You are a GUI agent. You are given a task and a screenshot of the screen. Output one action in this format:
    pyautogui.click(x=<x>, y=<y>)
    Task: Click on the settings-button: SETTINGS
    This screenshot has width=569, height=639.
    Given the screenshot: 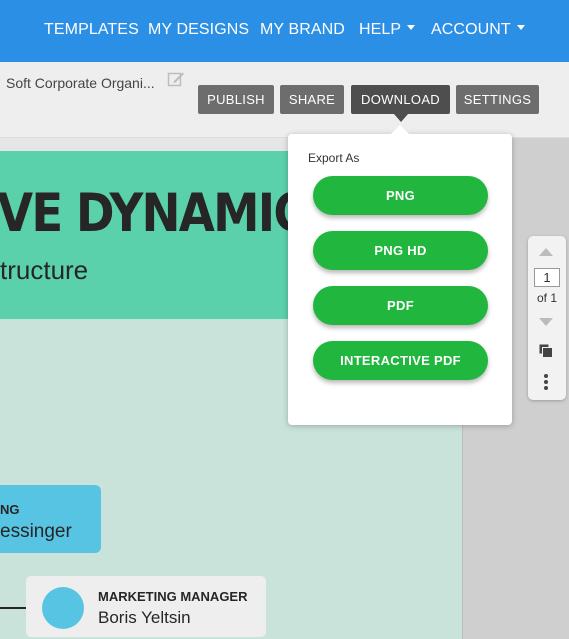 What is the action you would take?
    pyautogui.click(x=497, y=99)
    